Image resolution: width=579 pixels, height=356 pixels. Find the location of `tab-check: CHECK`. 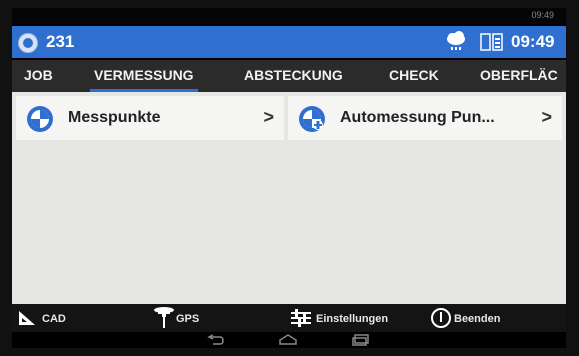

tab-check: CHECK is located at coordinates (414, 75).